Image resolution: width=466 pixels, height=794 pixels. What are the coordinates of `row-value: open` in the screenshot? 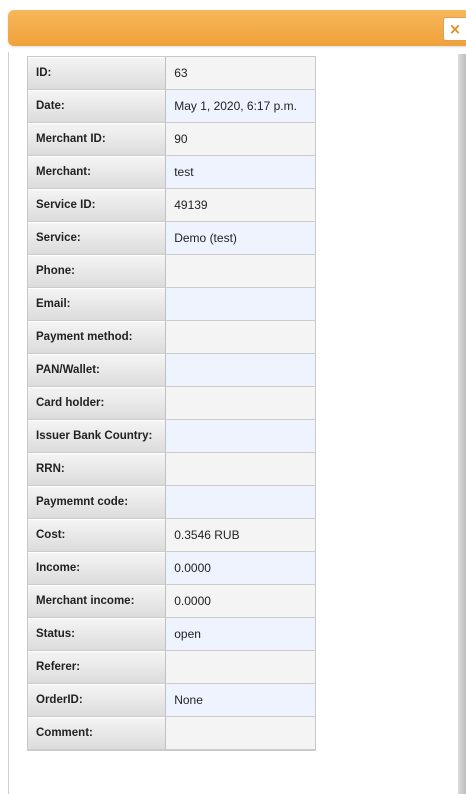 It's located at (240, 634).